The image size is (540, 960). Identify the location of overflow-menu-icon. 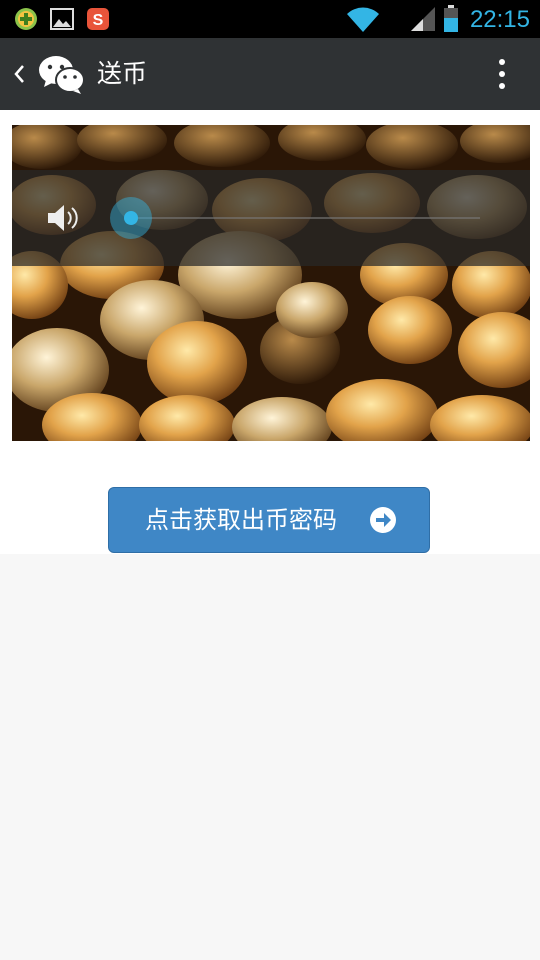
(502, 74).